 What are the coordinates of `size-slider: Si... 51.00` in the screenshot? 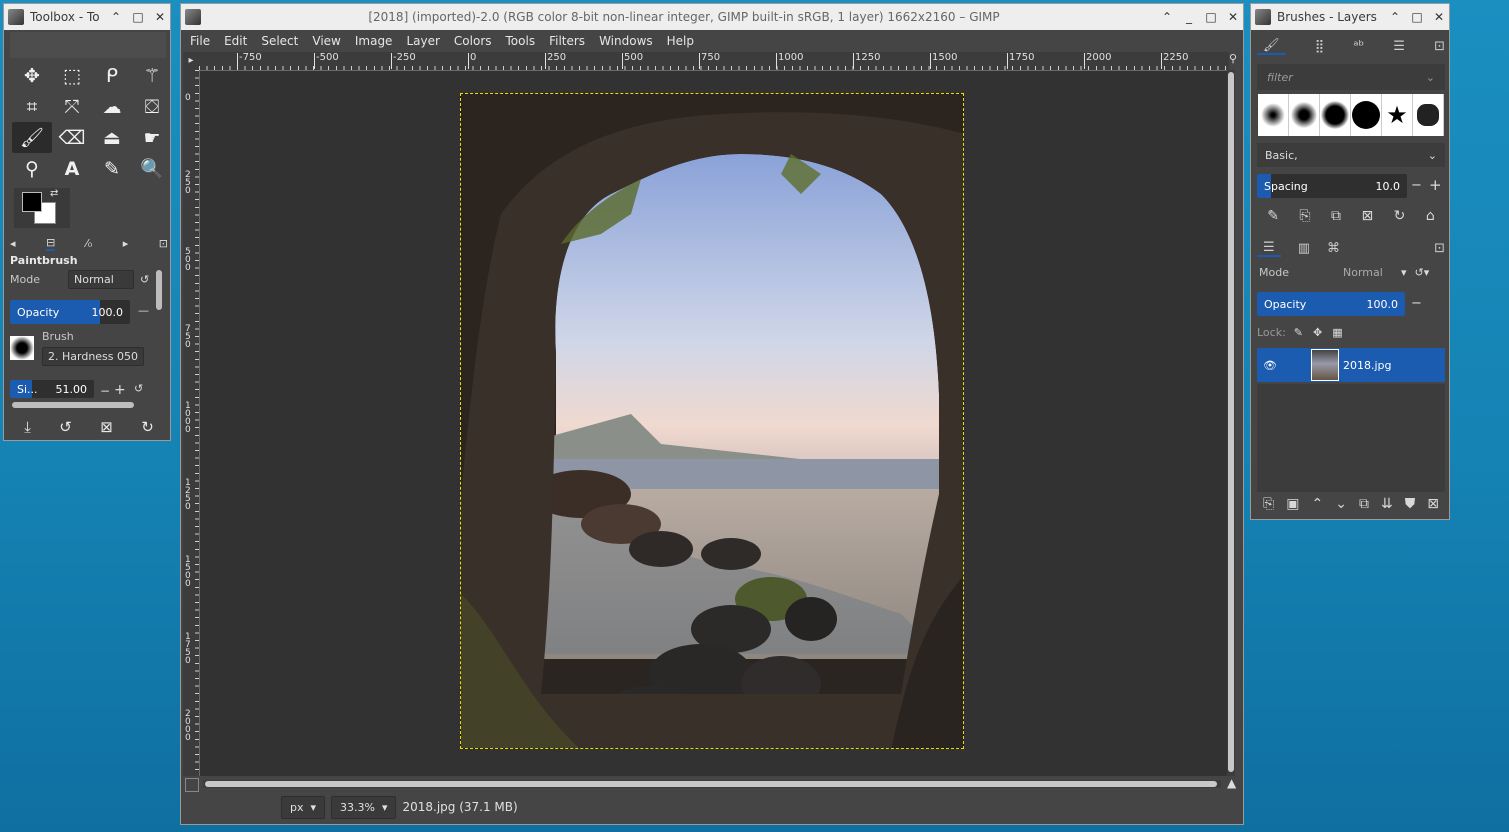 It's located at (52, 389).